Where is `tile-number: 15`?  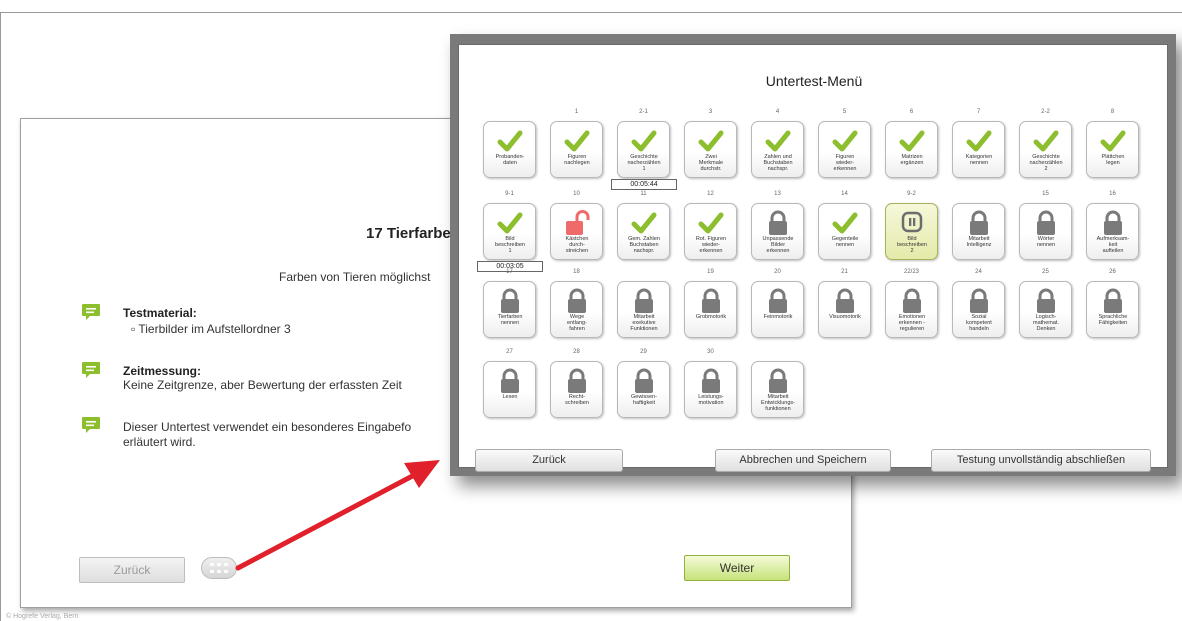
tile-number: 15 is located at coordinates (1045, 194).